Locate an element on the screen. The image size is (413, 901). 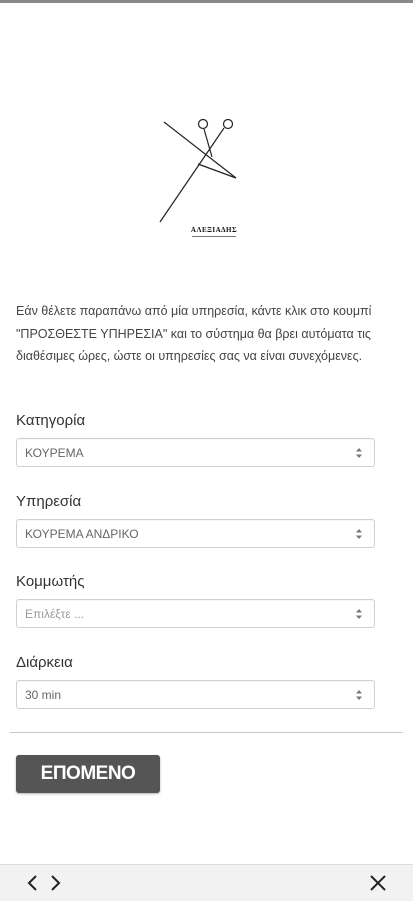
category-select: ΚΟΥΡΕΜΑ is located at coordinates (195, 452).